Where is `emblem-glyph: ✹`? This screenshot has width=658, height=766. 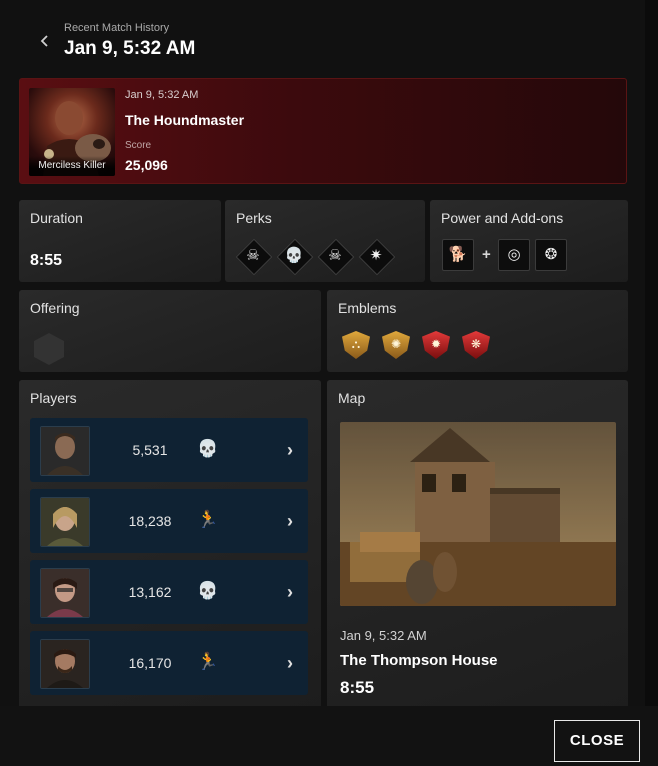 emblem-glyph: ✹ is located at coordinates (436, 344).